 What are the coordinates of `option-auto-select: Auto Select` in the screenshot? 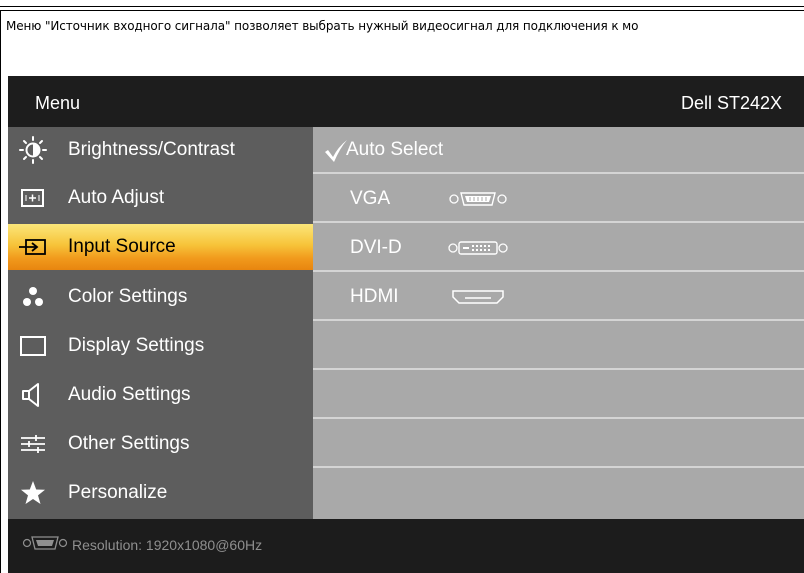 It's located at (558, 150).